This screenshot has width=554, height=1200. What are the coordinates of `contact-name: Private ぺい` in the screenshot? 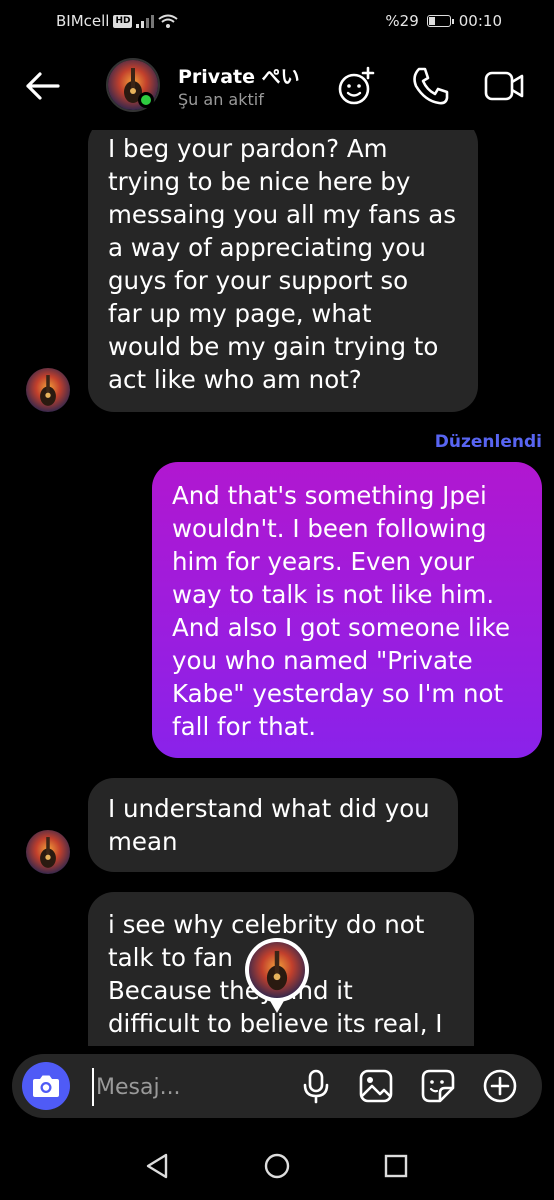 It's located at (239, 75).